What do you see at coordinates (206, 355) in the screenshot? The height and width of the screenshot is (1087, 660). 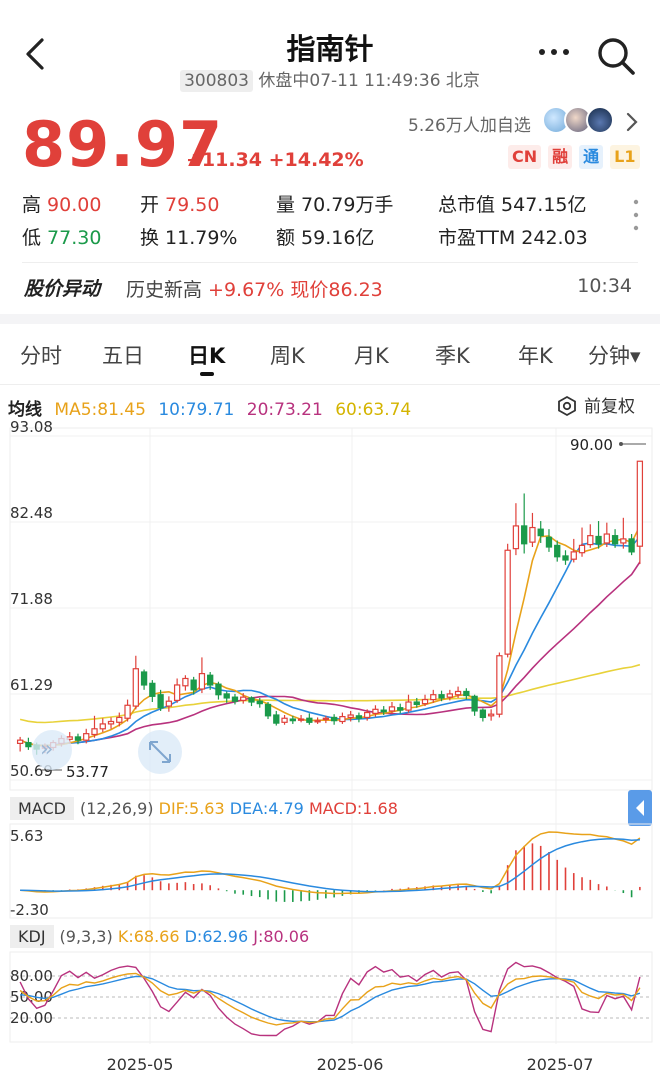 I see `tab-daily-k: 日K` at bounding box center [206, 355].